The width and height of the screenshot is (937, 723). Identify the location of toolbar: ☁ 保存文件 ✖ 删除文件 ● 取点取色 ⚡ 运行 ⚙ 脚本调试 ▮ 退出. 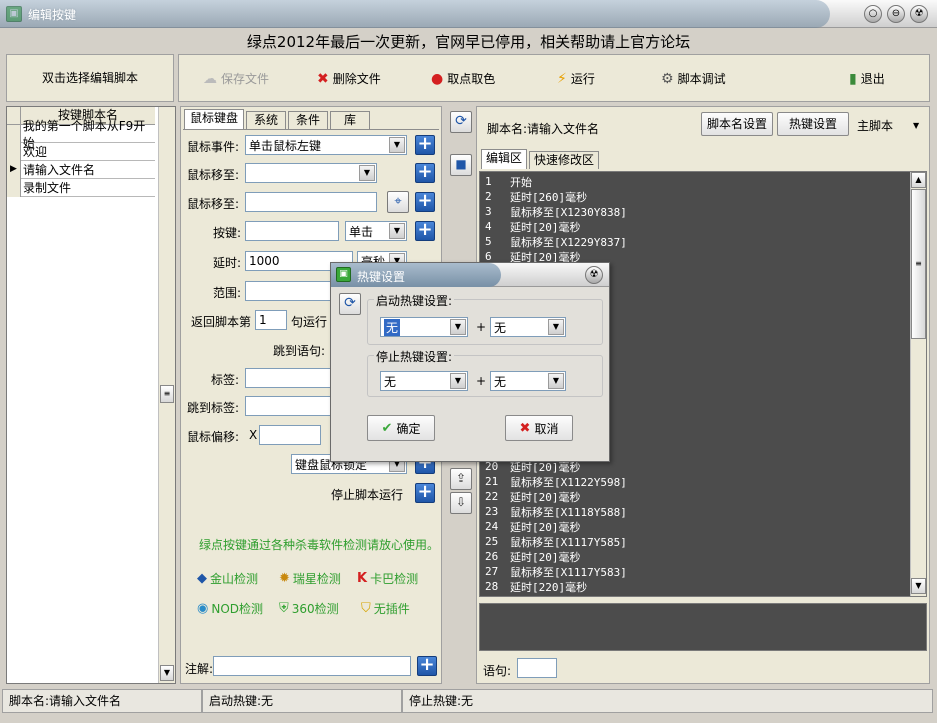
(554, 78).